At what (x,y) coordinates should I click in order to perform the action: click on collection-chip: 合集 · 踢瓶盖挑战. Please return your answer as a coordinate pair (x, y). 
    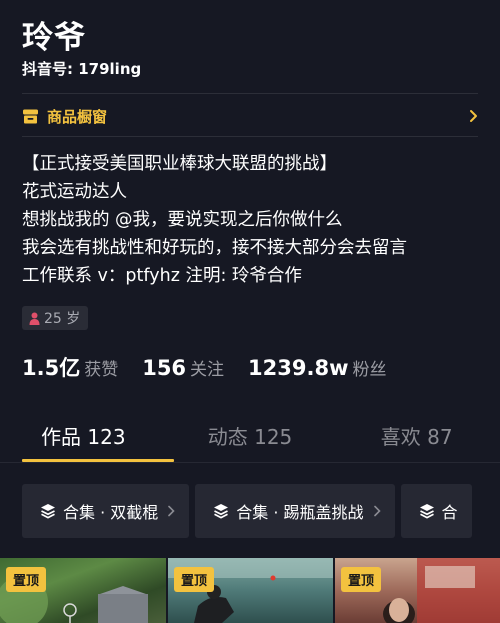
    Looking at the image, I should click on (295, 511).